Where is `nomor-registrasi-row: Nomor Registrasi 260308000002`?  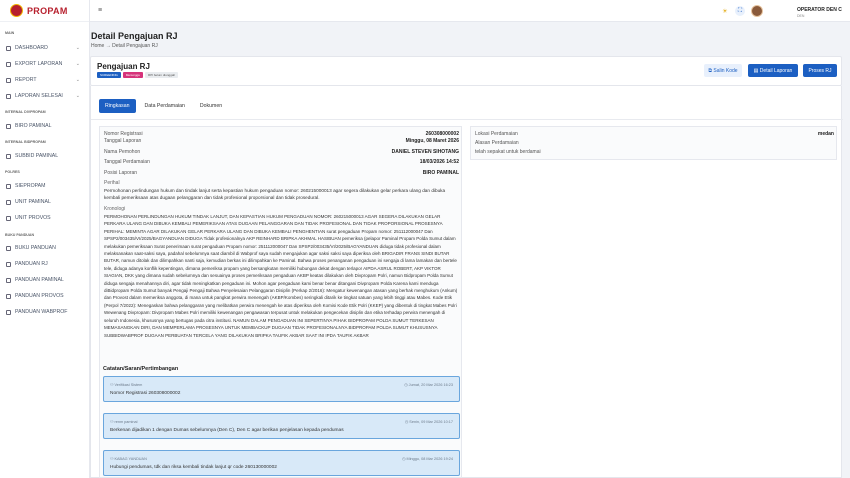
nomor-registrasi-row: Nomor Registrasi 260308000002 is located at coordinates (281, 134).